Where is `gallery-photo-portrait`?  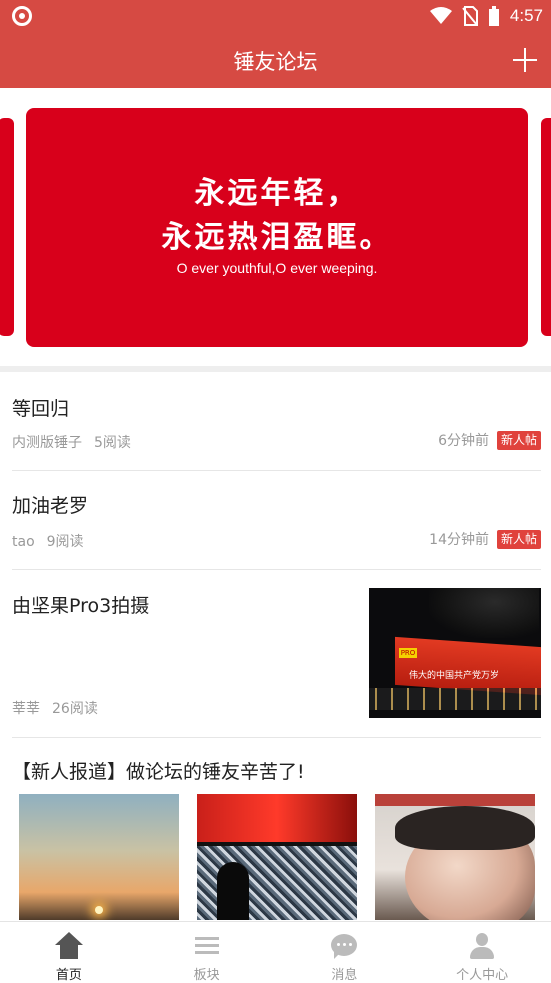 gallery-photo-portrait is located at coordinates (455, 857).